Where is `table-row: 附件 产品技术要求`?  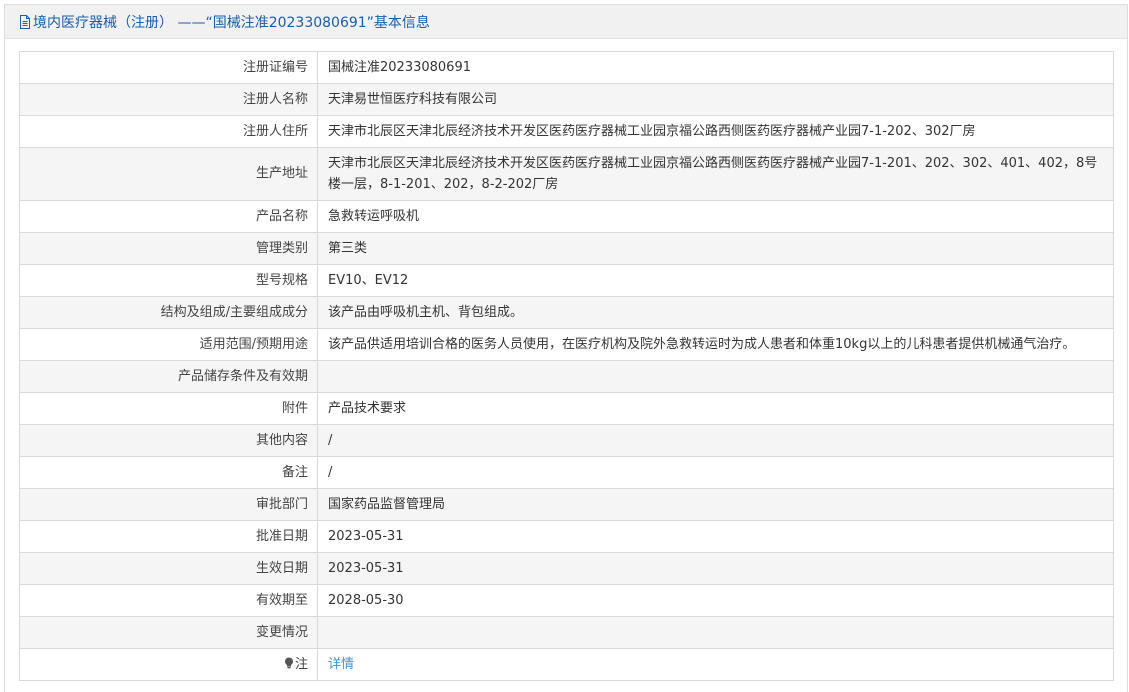 table-row: 附件 产品技术要求 is located at coordinates (566, 408).